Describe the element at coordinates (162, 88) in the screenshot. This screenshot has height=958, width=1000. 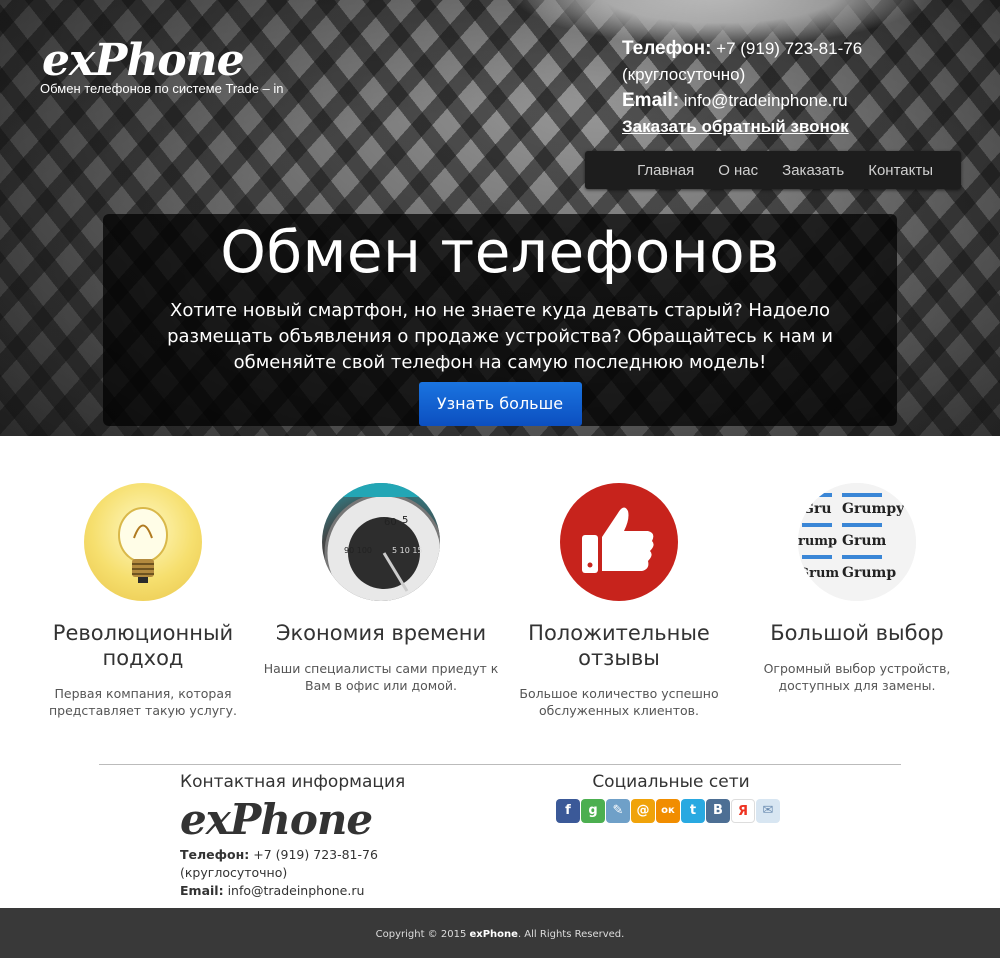
I see `site-tagline: Обмен телефонов по системе Trade – in` at that location.